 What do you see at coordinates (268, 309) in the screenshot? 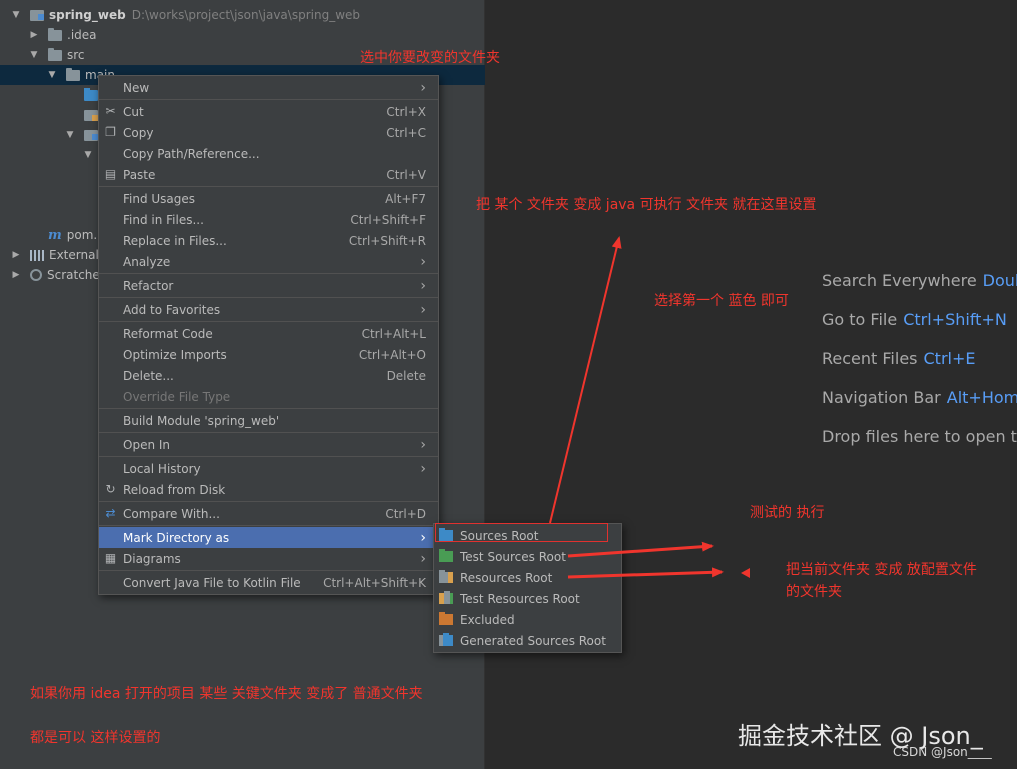
I see `menu-item-add-to-favorites: Add to Favorites ›` at bounding box center [268, 309].